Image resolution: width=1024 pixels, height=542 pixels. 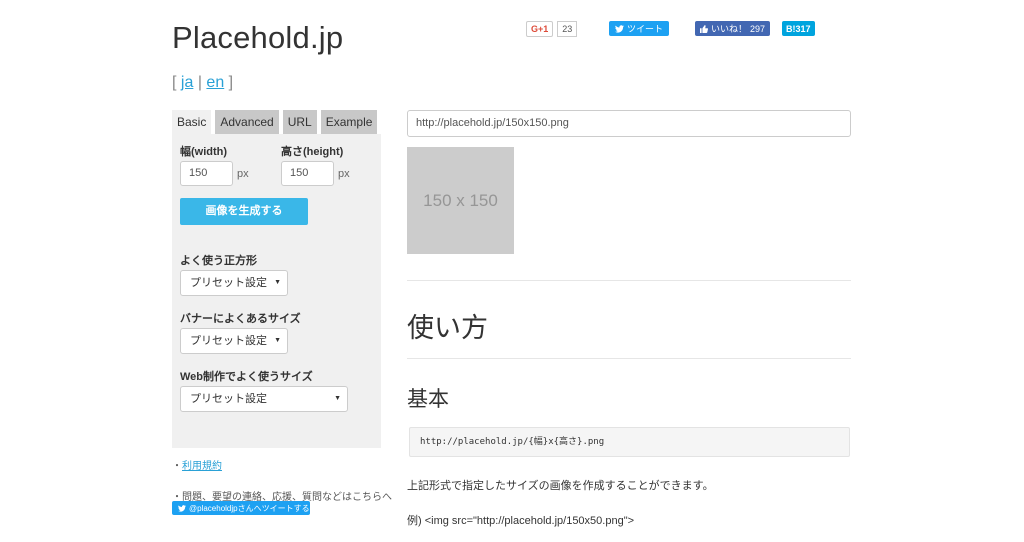 What do you see at coordinates (629, 442) in the screenshot?
I see `url-format-code: http://placehold.jp/{幅}x{高さ}.png` at bounding box center [629, 442].